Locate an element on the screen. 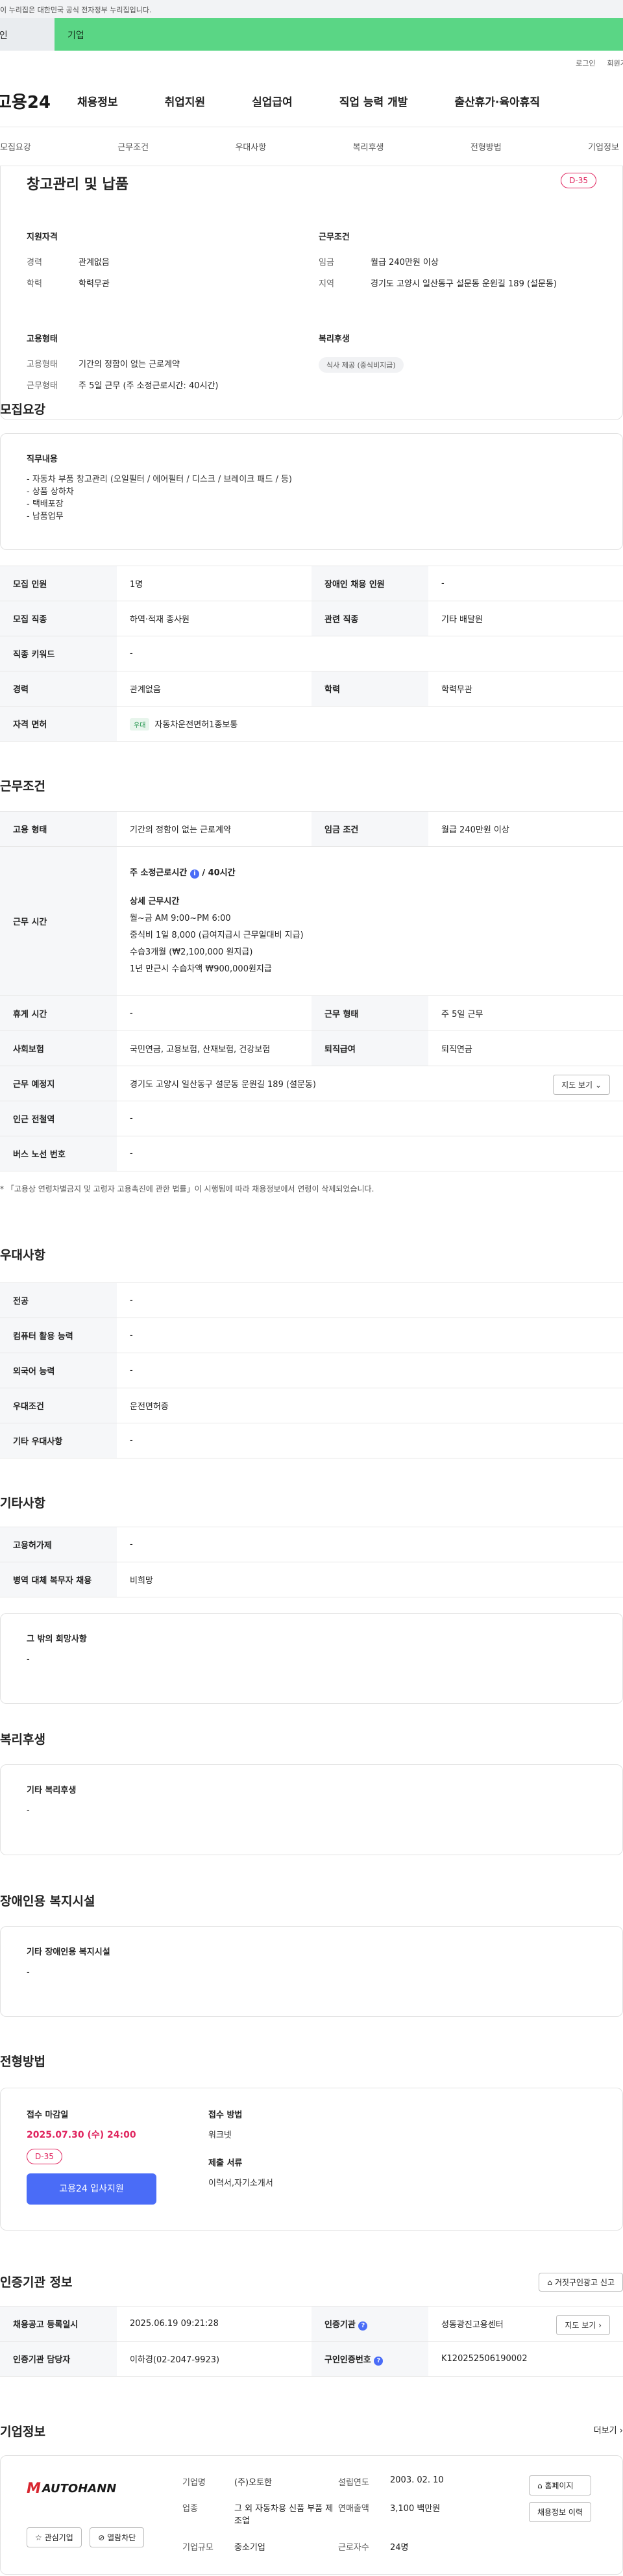 Image resolution: width=623 pixels, height=2576 pixels. place-label: 근무 예정지 is located at coordinates (58, 1083).